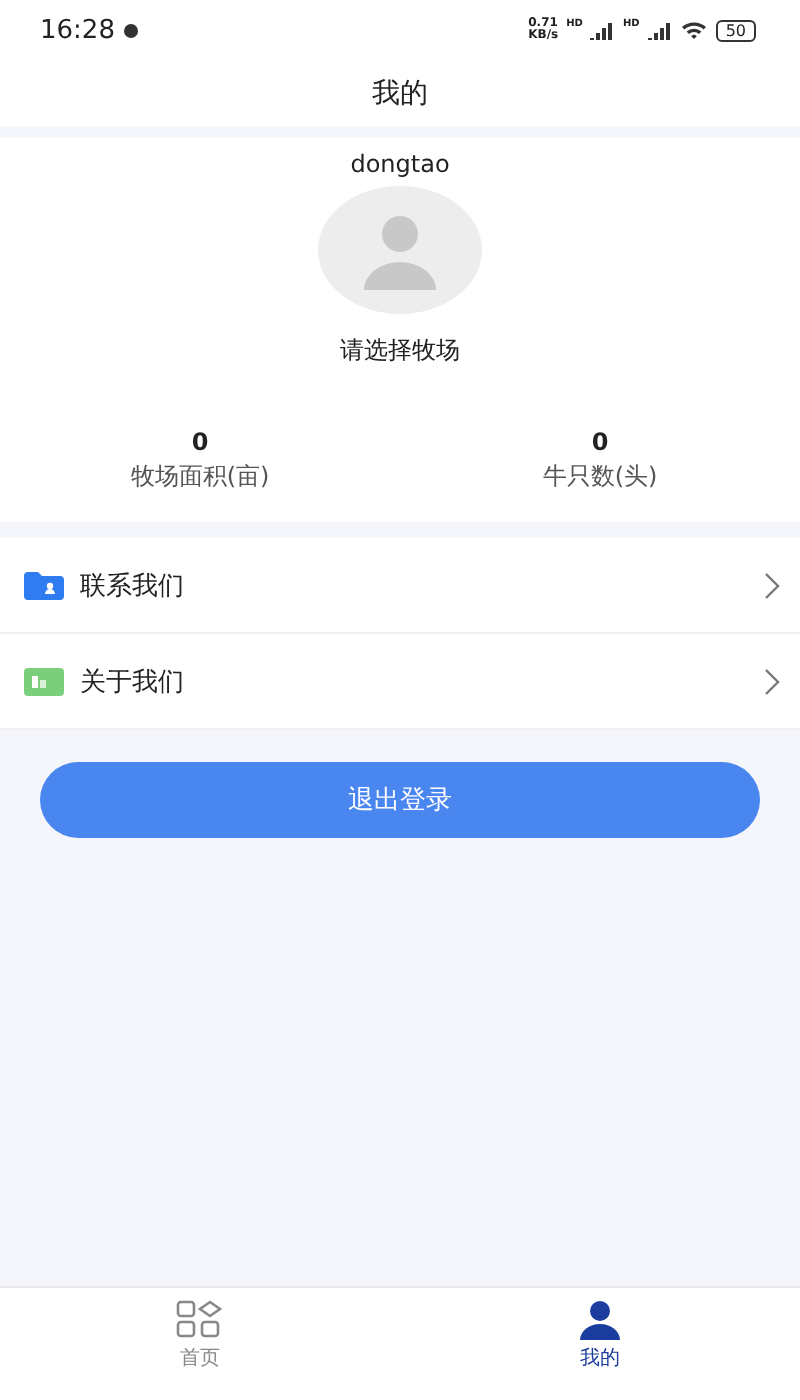  Describe the element at coordinates (400, 164) in the screenshot. I see `username: dongtao` at that location.